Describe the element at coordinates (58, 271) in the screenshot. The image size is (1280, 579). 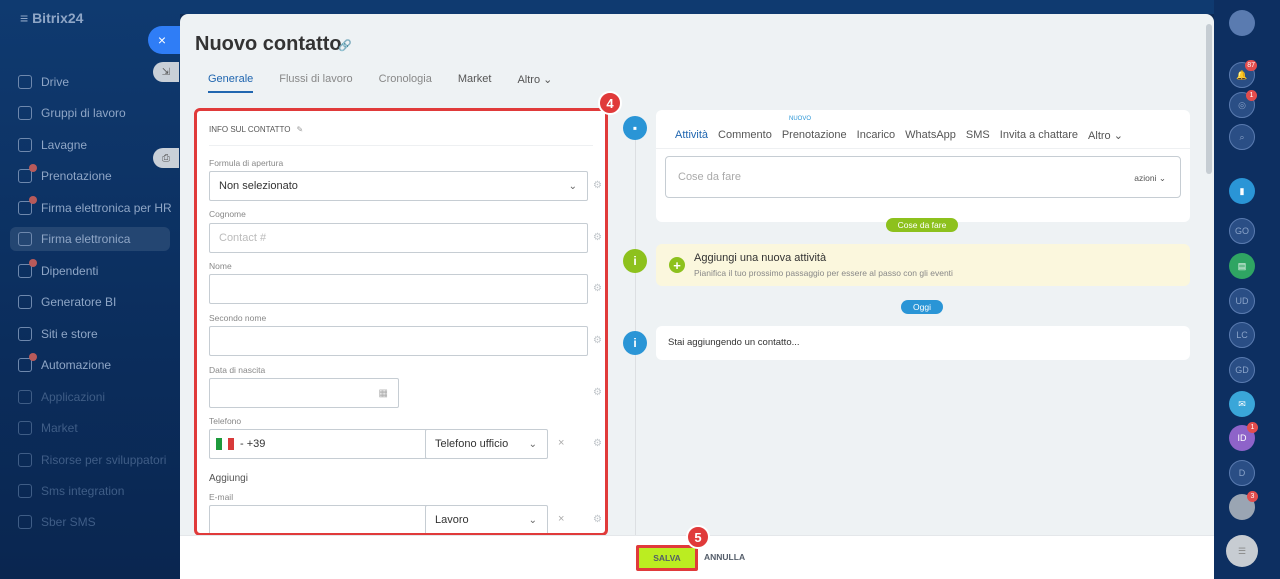
I see `sidebar-item: Dipendenti` at that location.